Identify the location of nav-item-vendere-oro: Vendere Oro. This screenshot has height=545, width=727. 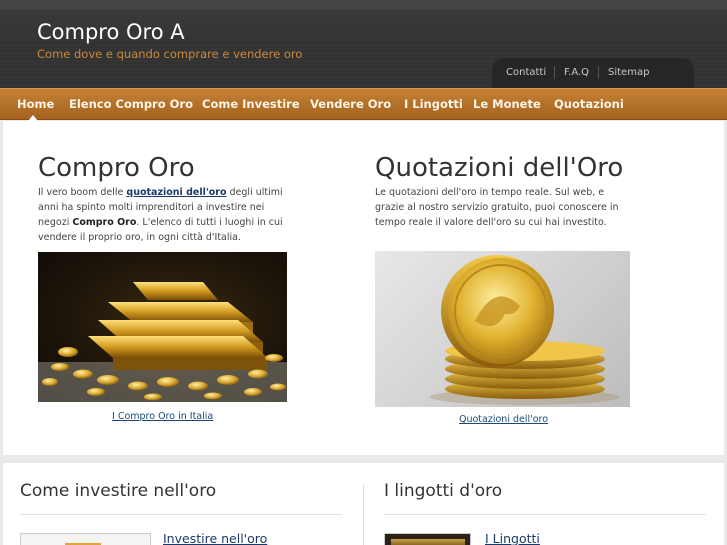
(350, 104).